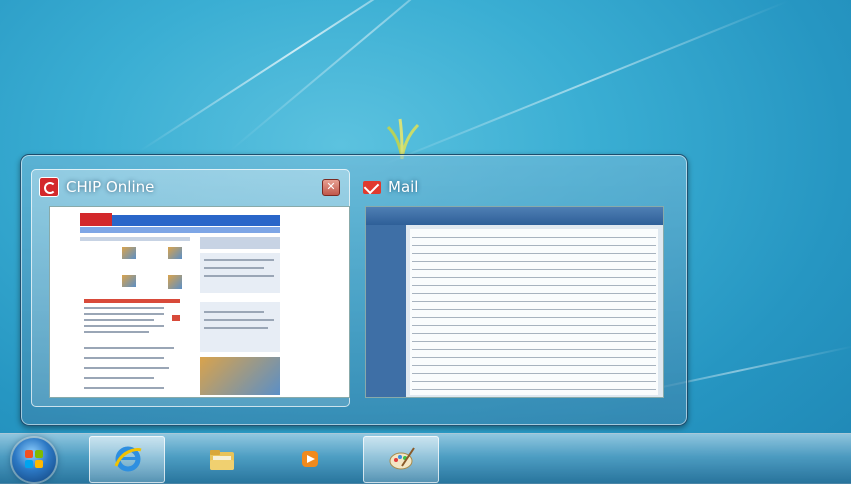 This screenshot has height=484, width=851. I want to click on thumbnail-title-text: CHIP Online, so click(110, 187).